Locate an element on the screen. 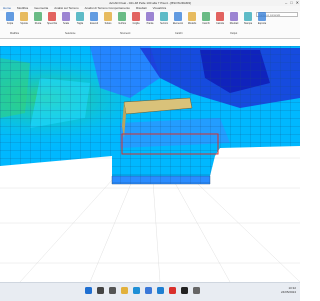  explorer-icon is located at coordinates (124, 290).